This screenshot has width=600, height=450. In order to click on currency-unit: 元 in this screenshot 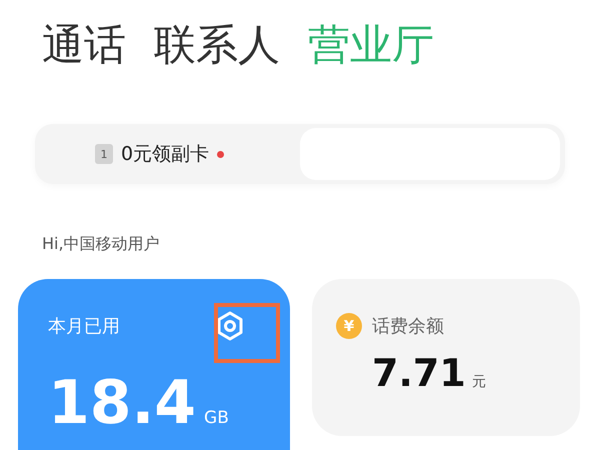, I will do `click(479, 382)`.